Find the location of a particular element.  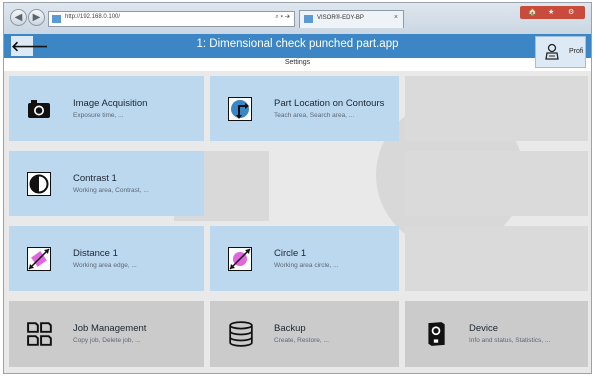

device-icon is located at coordinates (436, 334).